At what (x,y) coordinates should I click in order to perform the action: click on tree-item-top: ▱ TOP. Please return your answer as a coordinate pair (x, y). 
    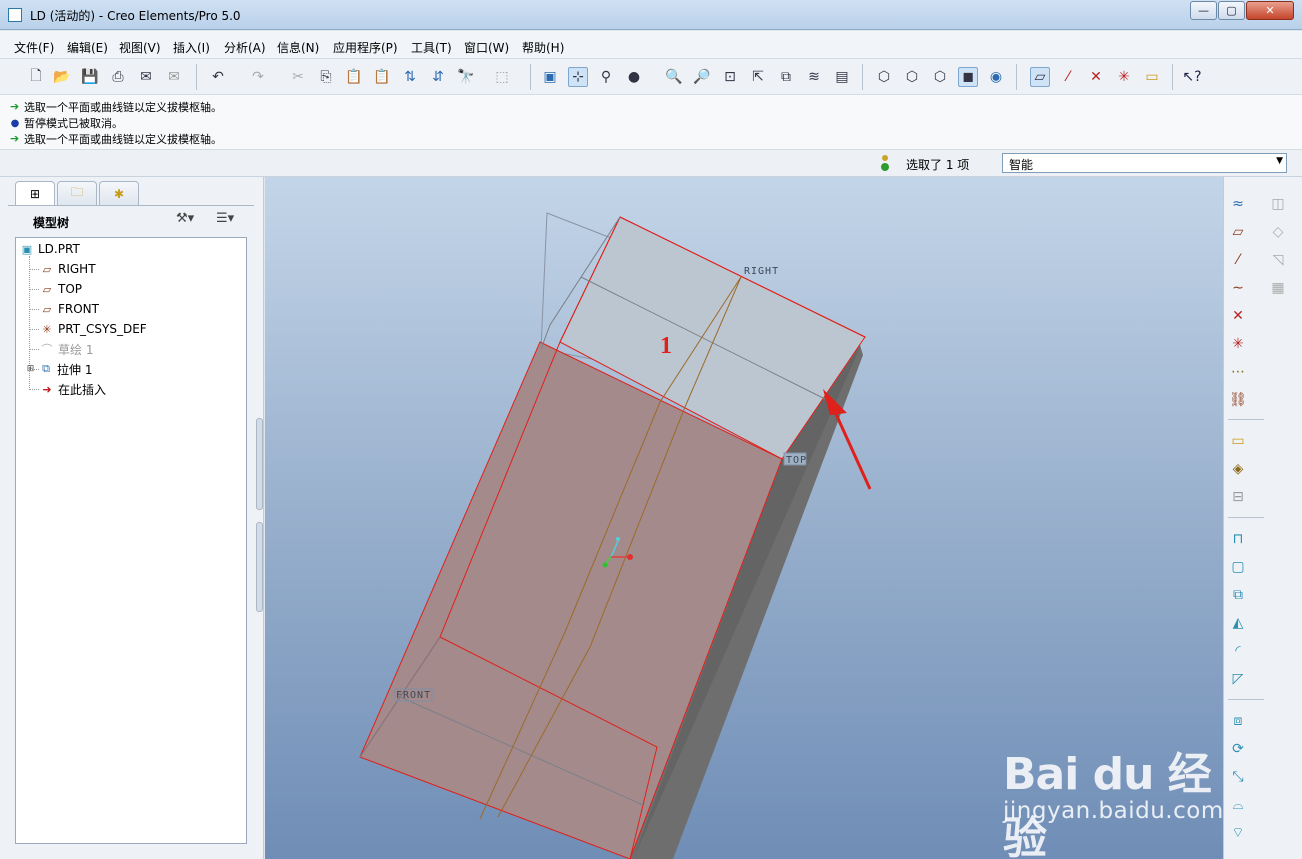
    Looking at the image, I should click on (61, 289).